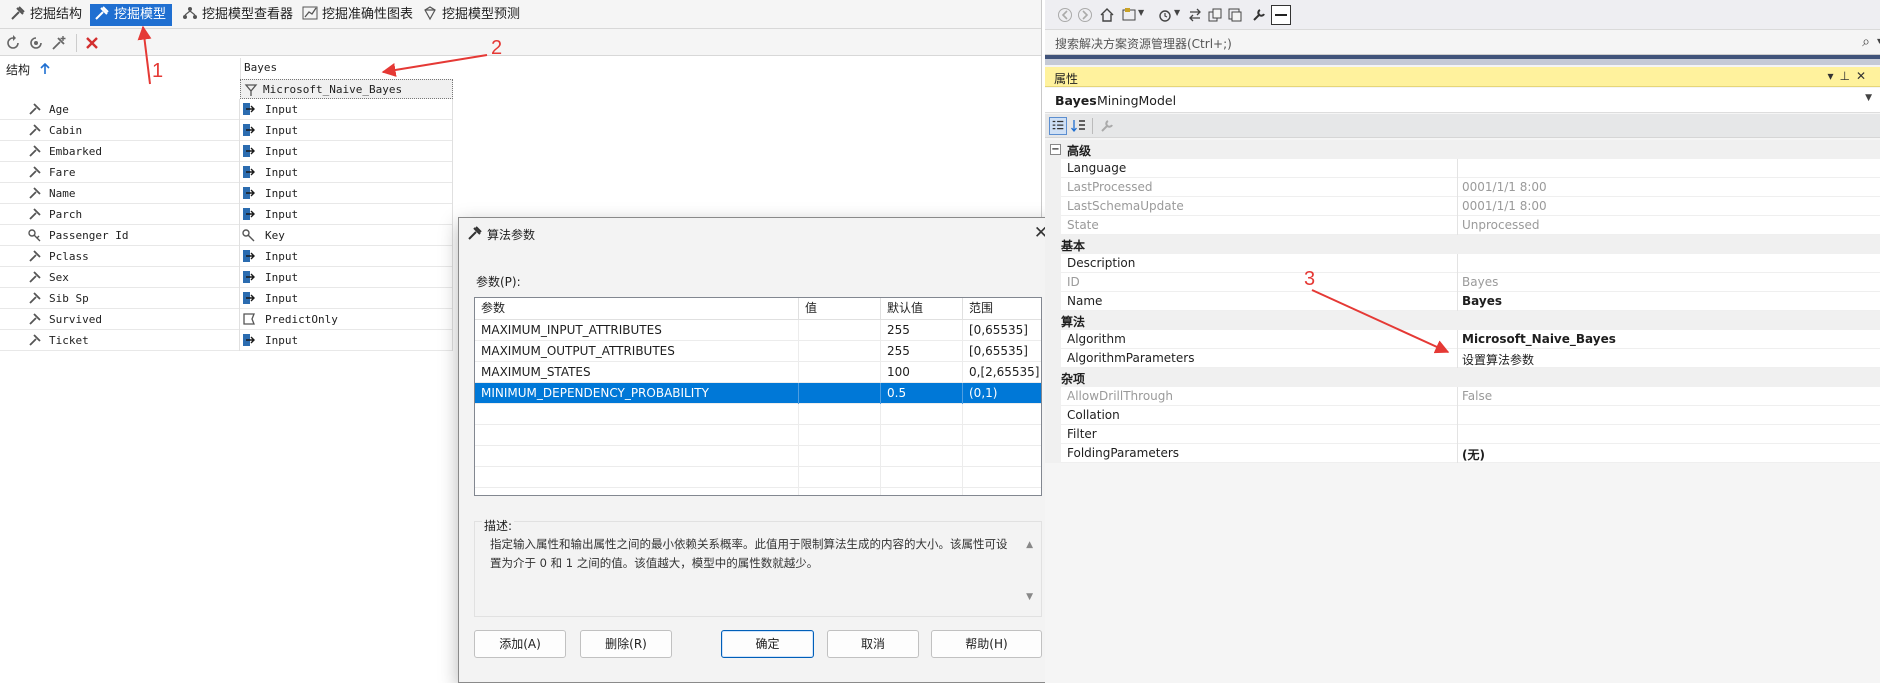 The image size is (1880, 683). I want to click on param-row: MAXIMUM_OUTPUT_ATTRIBUTES 255 [0,65535], so click(758, 351).